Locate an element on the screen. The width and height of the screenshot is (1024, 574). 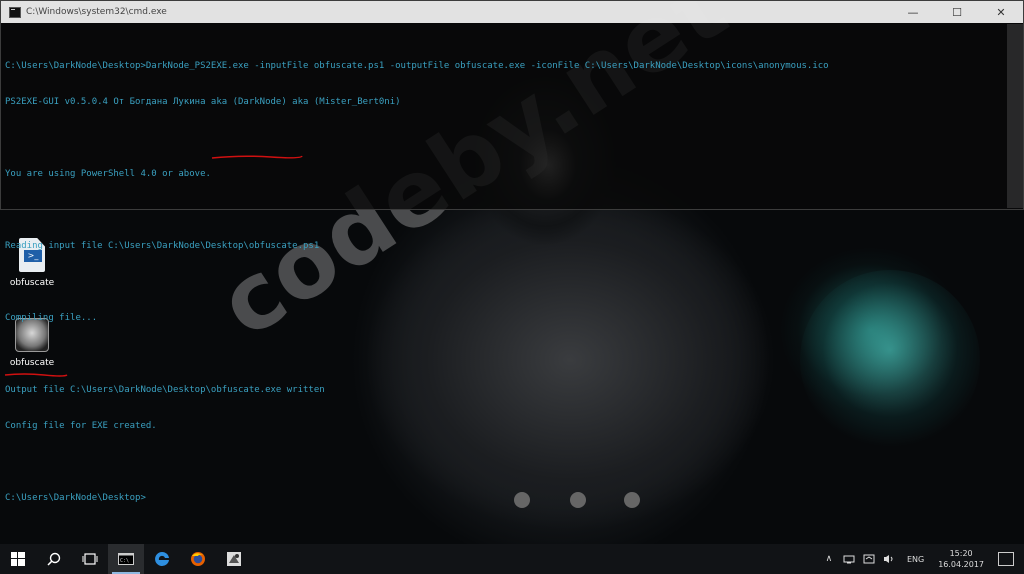
notification-center-icon is located at coordinates (1006, 559).